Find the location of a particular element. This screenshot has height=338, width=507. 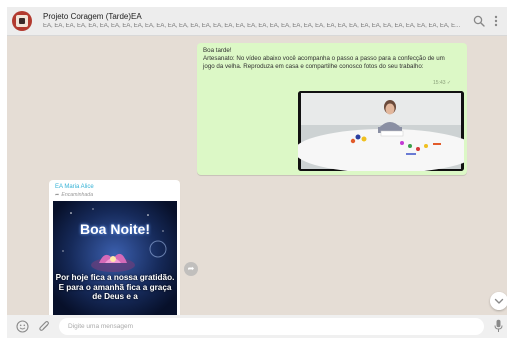

message-greeting: Boa tarde! is located at coordinates (217, 50).